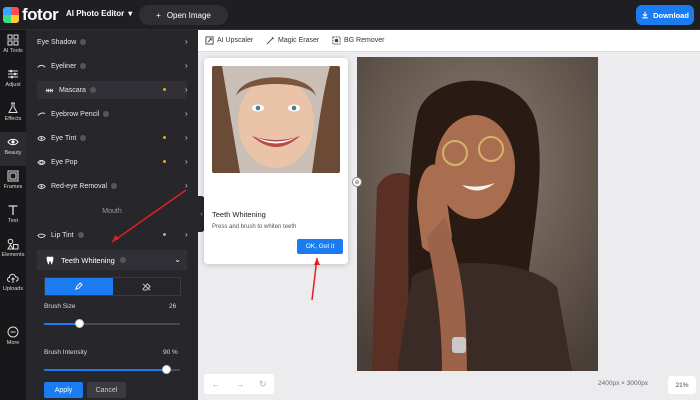 This screenshot has height=400, width=700. I want to click on undo-icon: ←, so click(215, 384).